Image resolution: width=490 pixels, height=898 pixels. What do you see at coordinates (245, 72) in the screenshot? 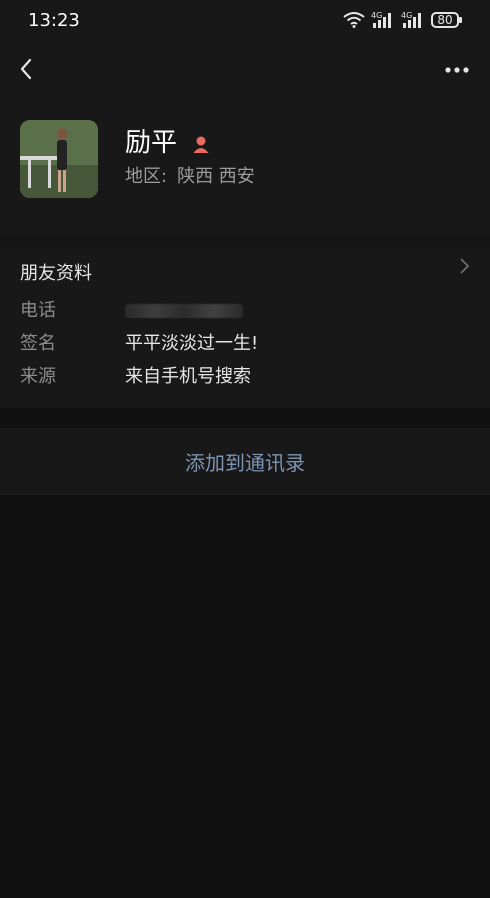
I see `top-nav` at bounding box center [245, 72].